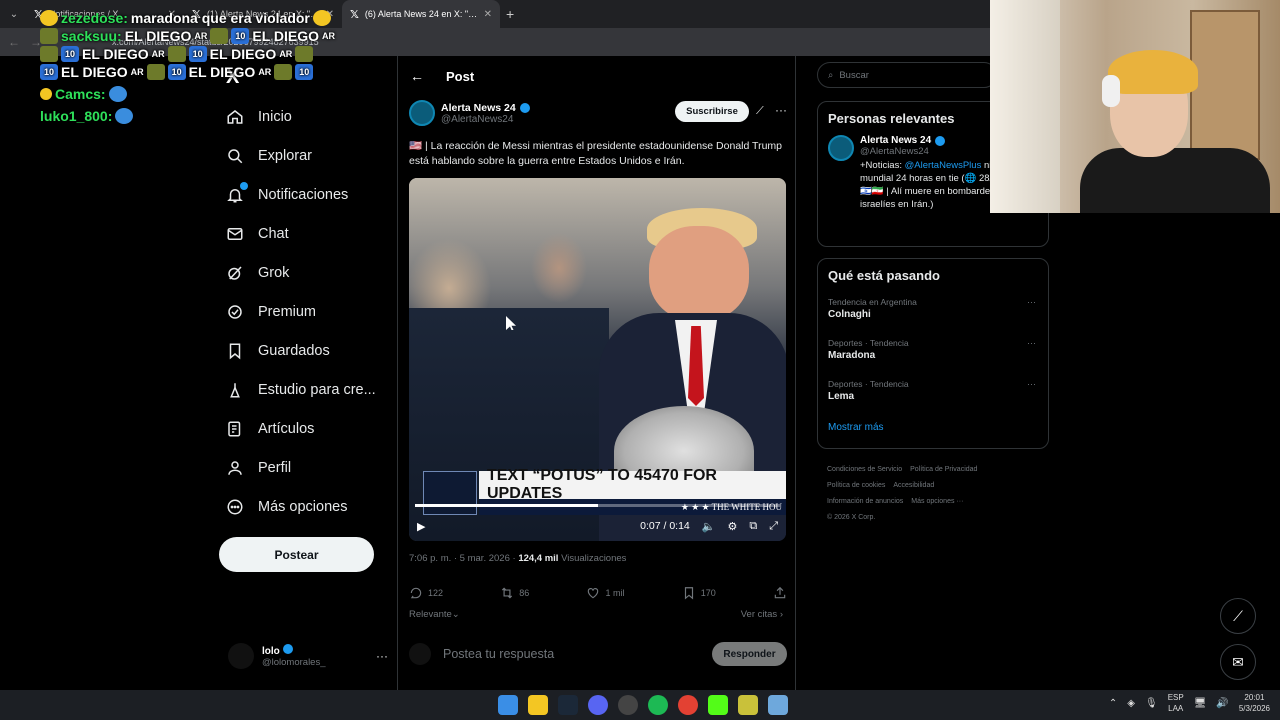  What do you see at coordinates (257, 273) in the screenshot?
I see `nav-item-grok: Grok` at bounding box center [257, 273].